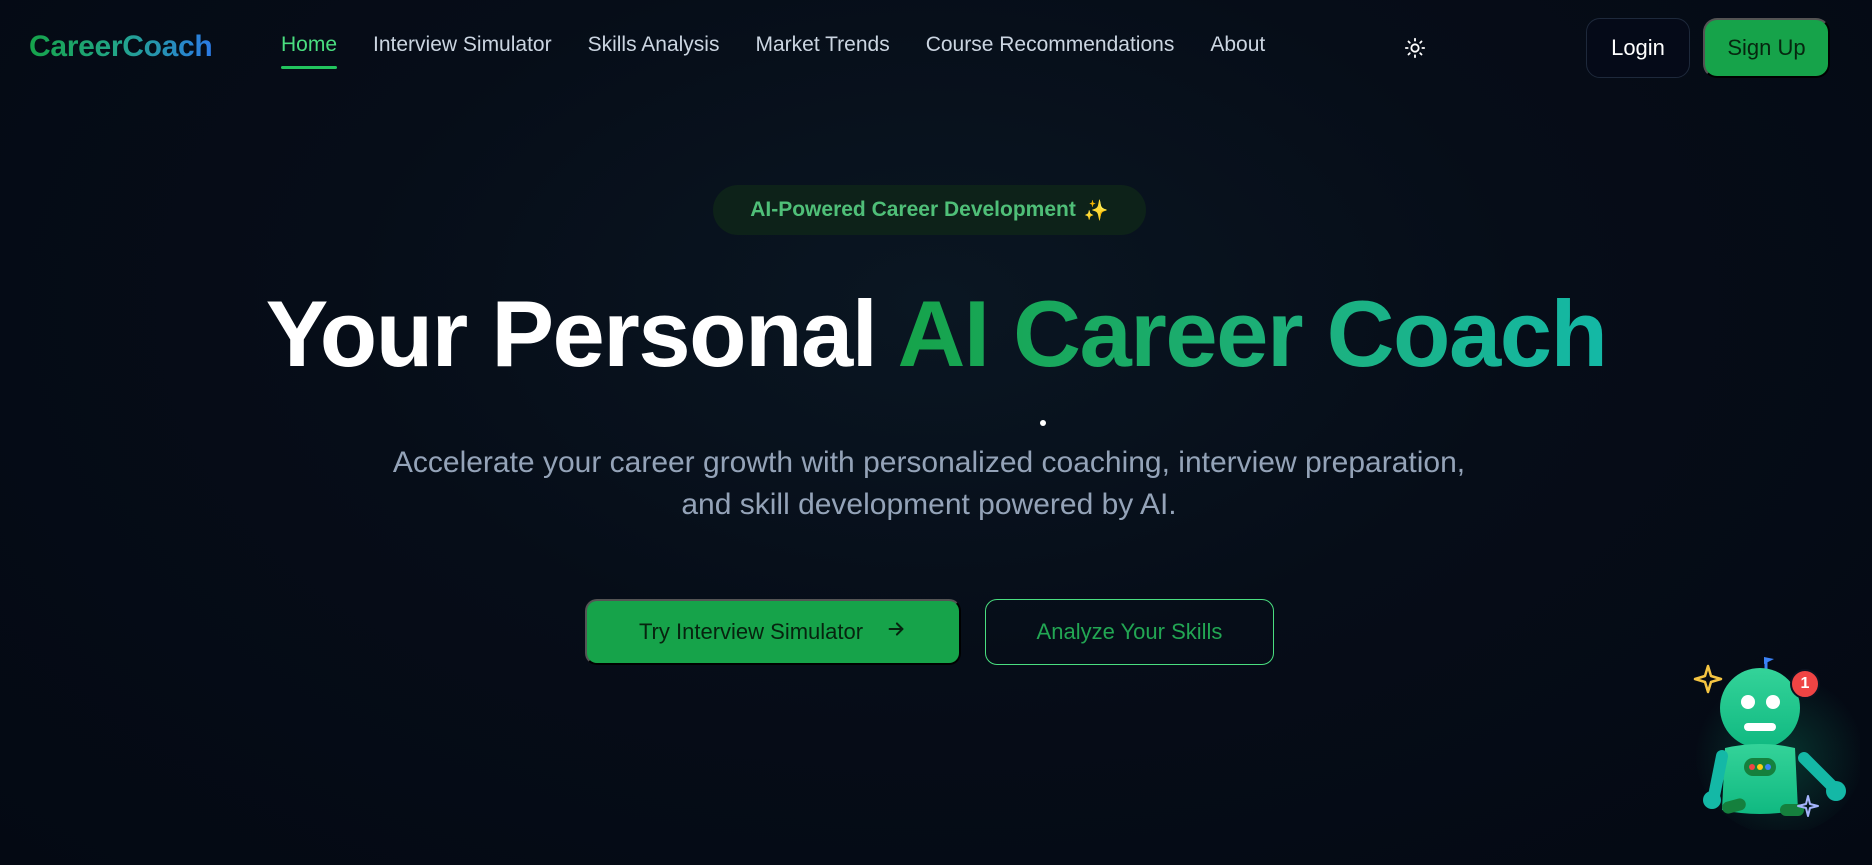 The height and width of the screenshot is (865, 1872). Describe the element at coordinates (1766, 48) in the screenshot. I see `signup-button: Sign Up` at that location.